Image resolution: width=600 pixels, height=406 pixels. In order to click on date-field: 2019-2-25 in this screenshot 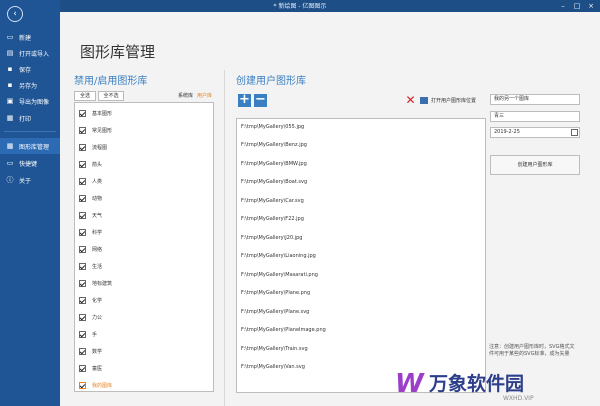, I will do `click(535, 132)`.